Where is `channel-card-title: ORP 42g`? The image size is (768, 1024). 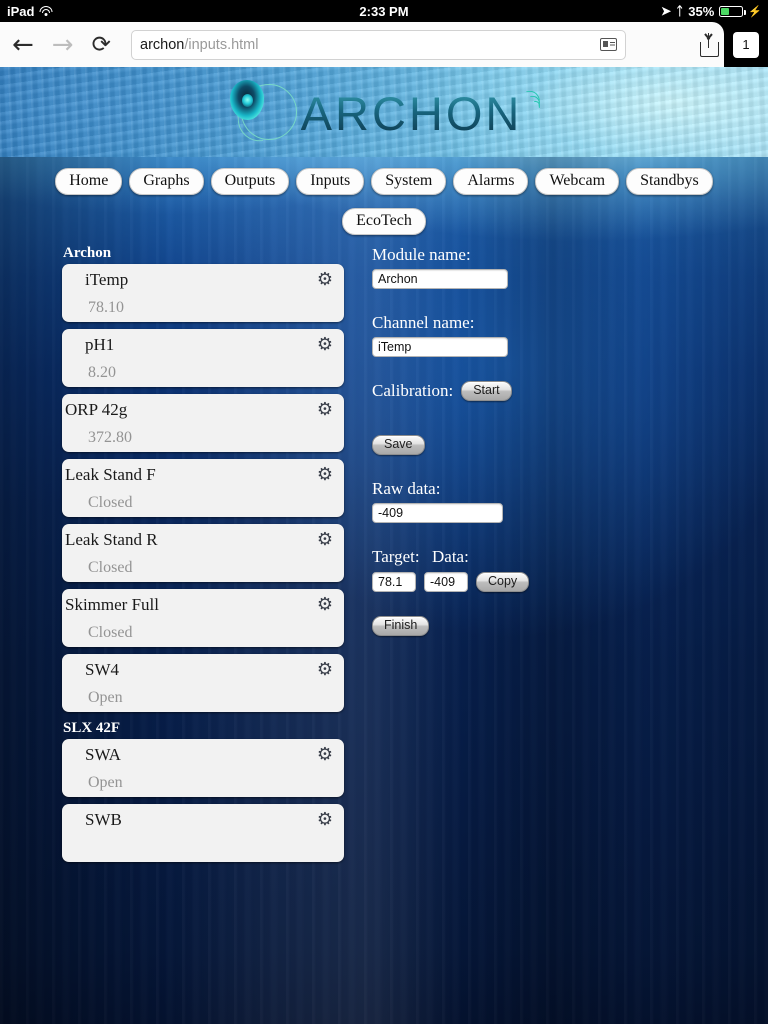 channel-card-title: ORP 42g is located at coordinates (96, 409).